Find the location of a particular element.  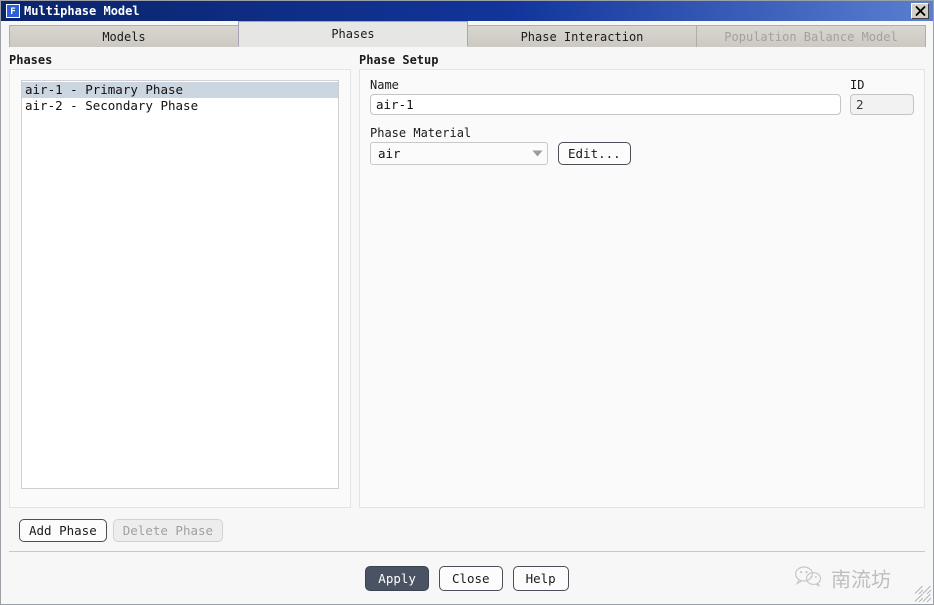

phase-id-input is located at coordinates (882, 104).